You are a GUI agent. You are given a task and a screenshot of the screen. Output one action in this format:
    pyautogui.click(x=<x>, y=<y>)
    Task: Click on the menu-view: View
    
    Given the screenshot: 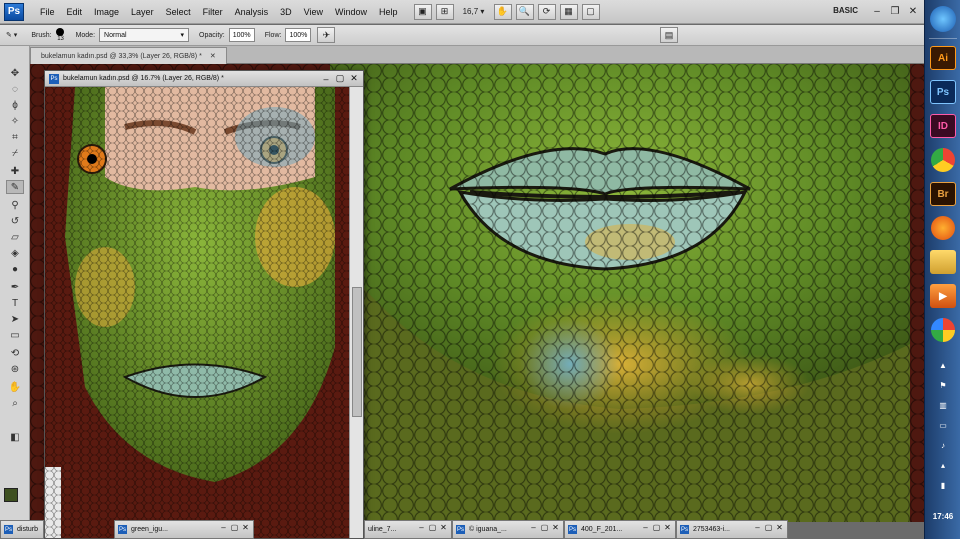 What is the action you would take?
    pyautogui.click(x=313, y=12)
    